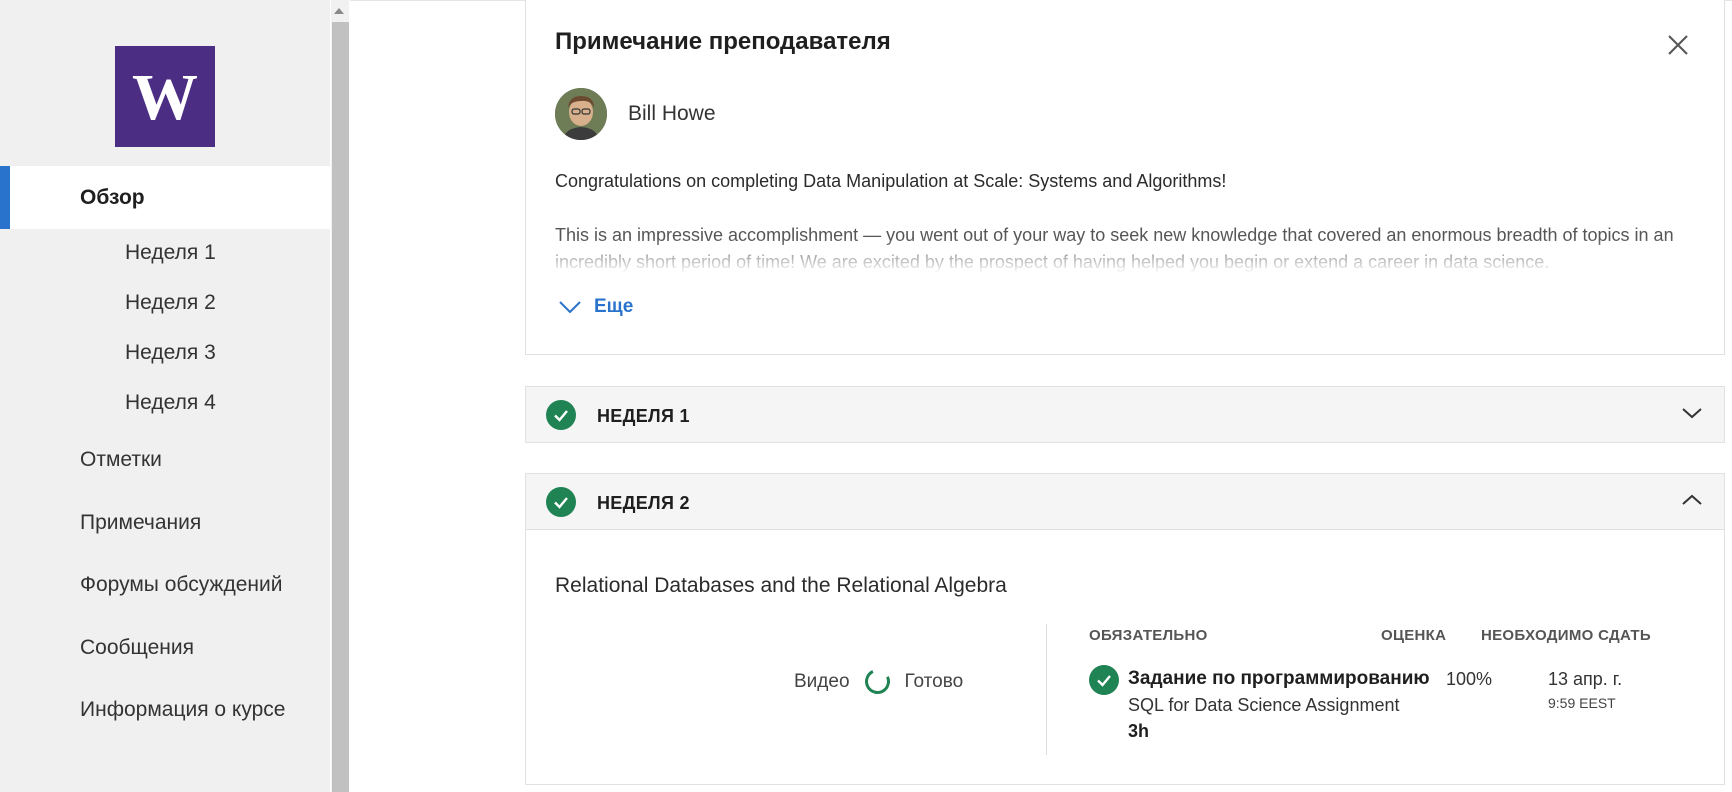 The image size is (1732, 792). I want to click on assignment-due-date: 13 апр. г., so click(1585, 679).